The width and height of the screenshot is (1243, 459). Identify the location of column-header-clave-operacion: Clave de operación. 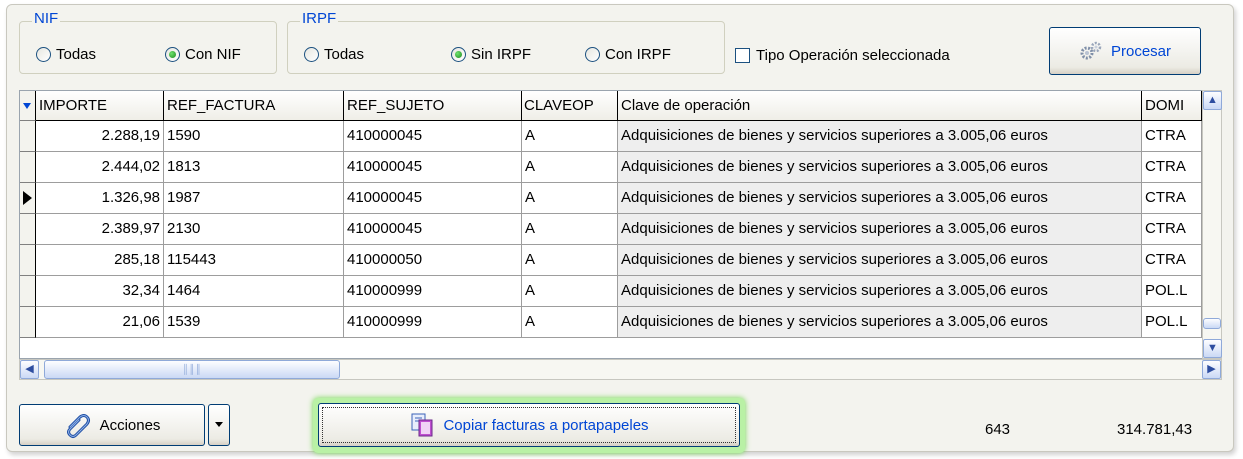
(880, 106).